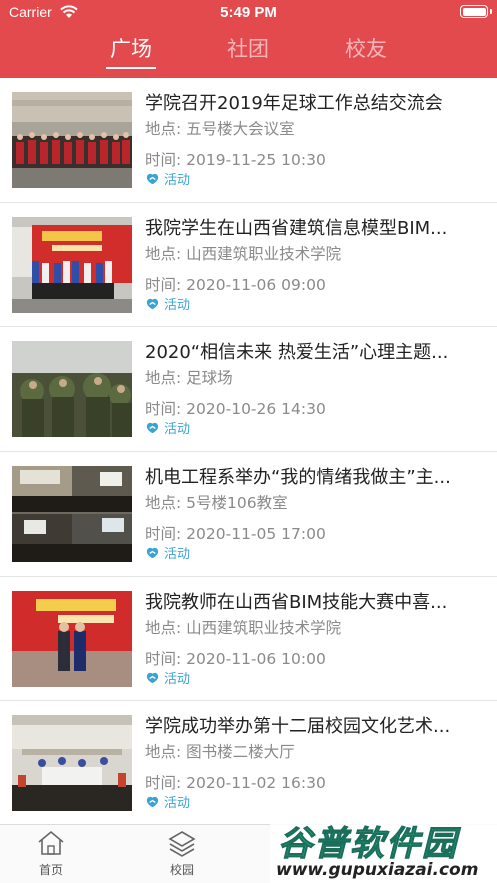 This screenshot has width=497, height=883. I want to click on event-time: 时间: 2020-11-06 09:00, so click(235, 284).